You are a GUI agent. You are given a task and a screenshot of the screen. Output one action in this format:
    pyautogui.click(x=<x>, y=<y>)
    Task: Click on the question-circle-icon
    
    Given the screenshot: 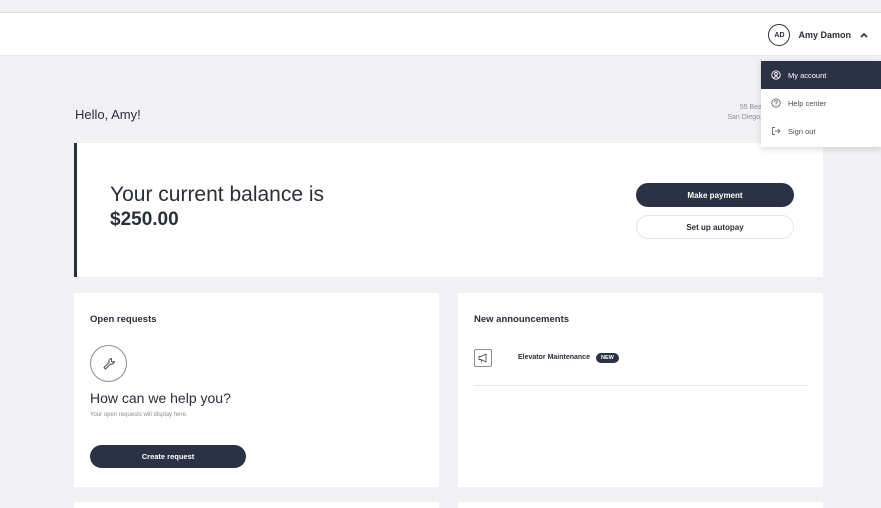 What is the action you would take?
    pyautogui.click(x=776, y=103)
    